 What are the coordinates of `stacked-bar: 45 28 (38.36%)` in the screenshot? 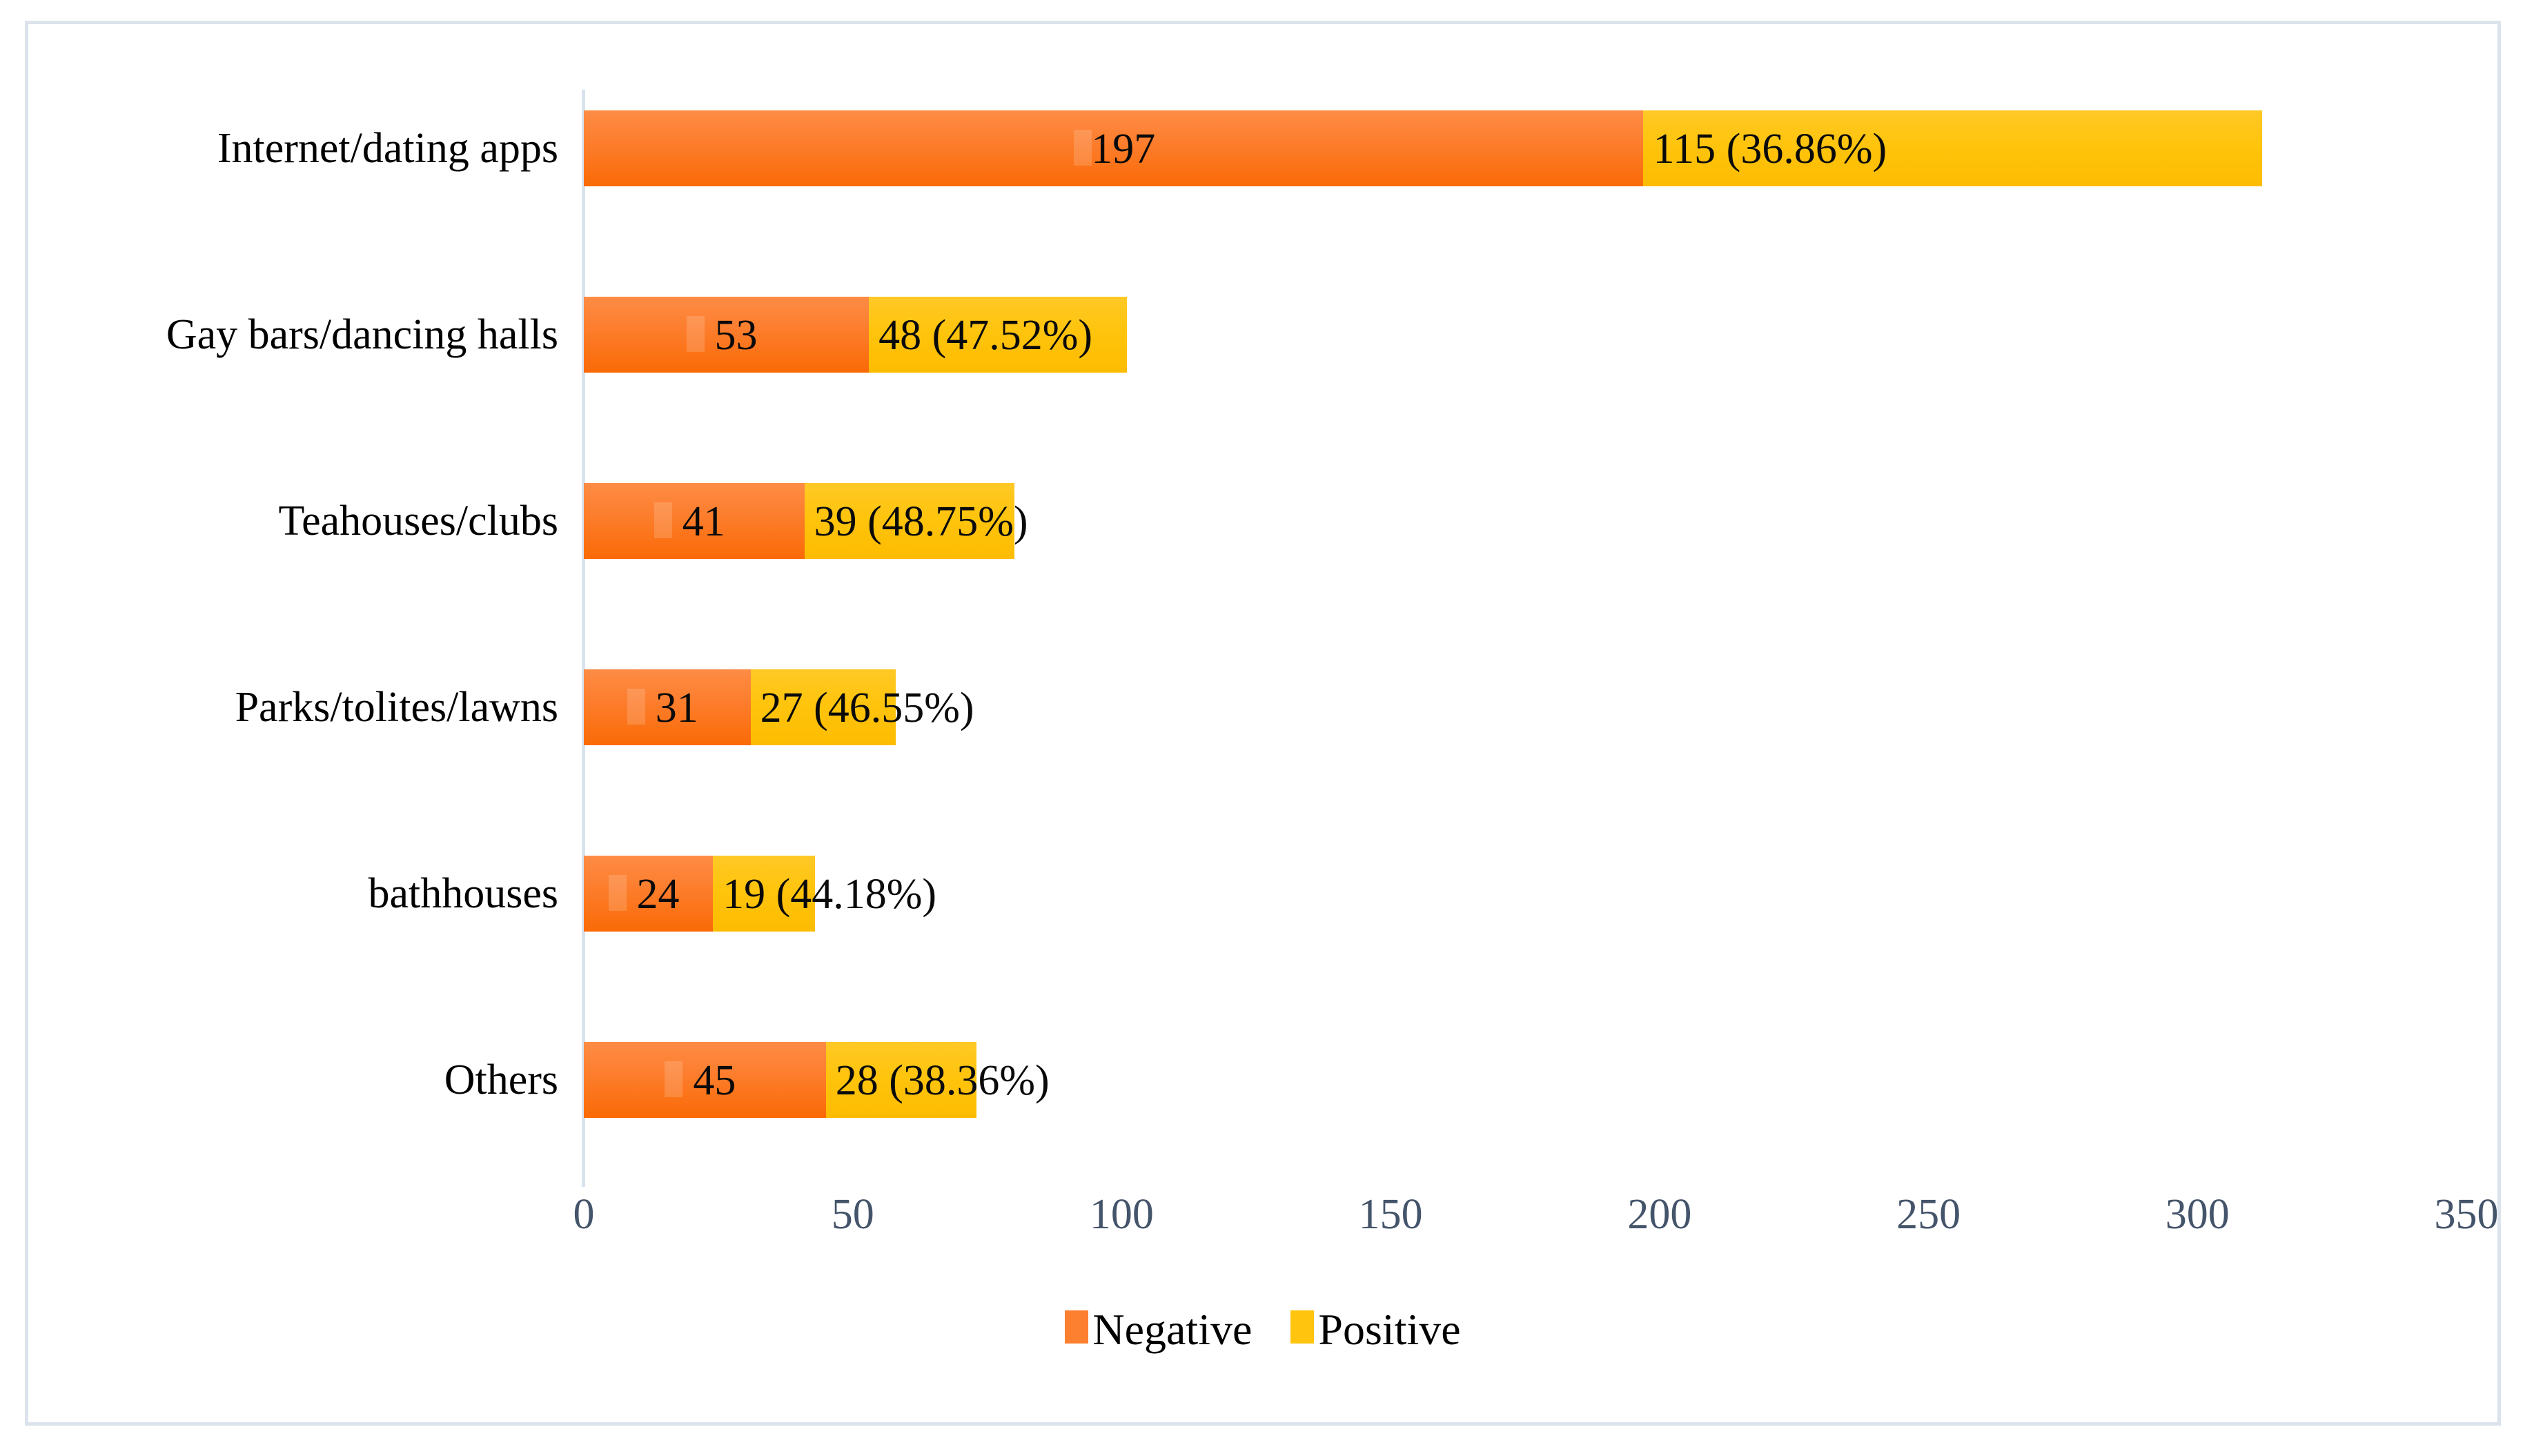 It's located at (817, 1080).